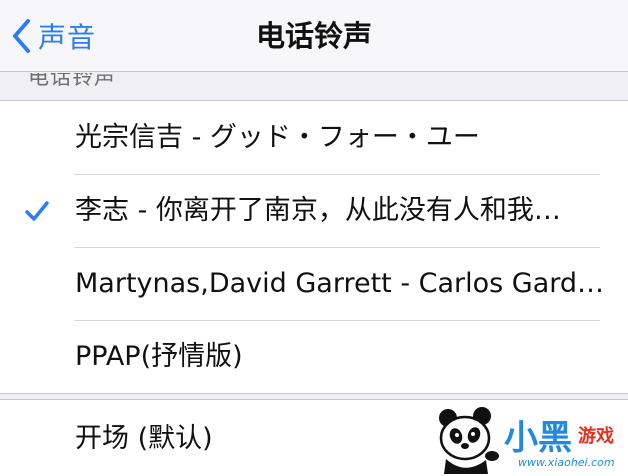 This screenshot has width=628, height=476. What do you see at coordinates (538, 438) in the screenshot?
I see `watermark-logo: 小黑` at bounding box center [538, 438].